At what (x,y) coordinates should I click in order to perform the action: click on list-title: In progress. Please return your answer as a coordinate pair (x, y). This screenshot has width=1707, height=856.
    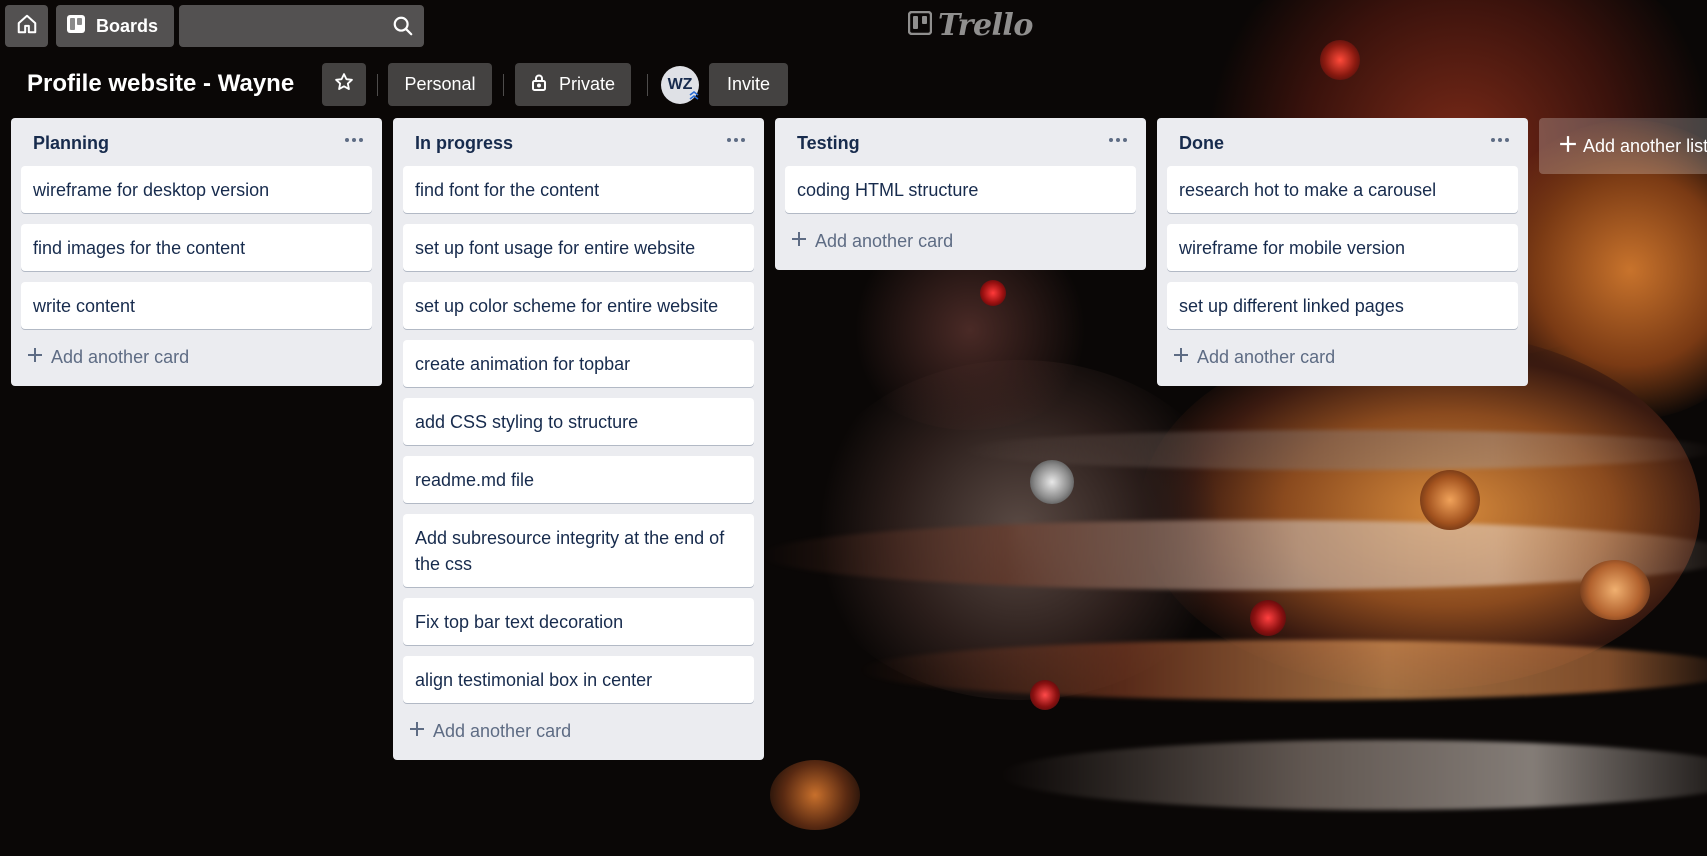
    Looking at the image, I should click on (464, 143).